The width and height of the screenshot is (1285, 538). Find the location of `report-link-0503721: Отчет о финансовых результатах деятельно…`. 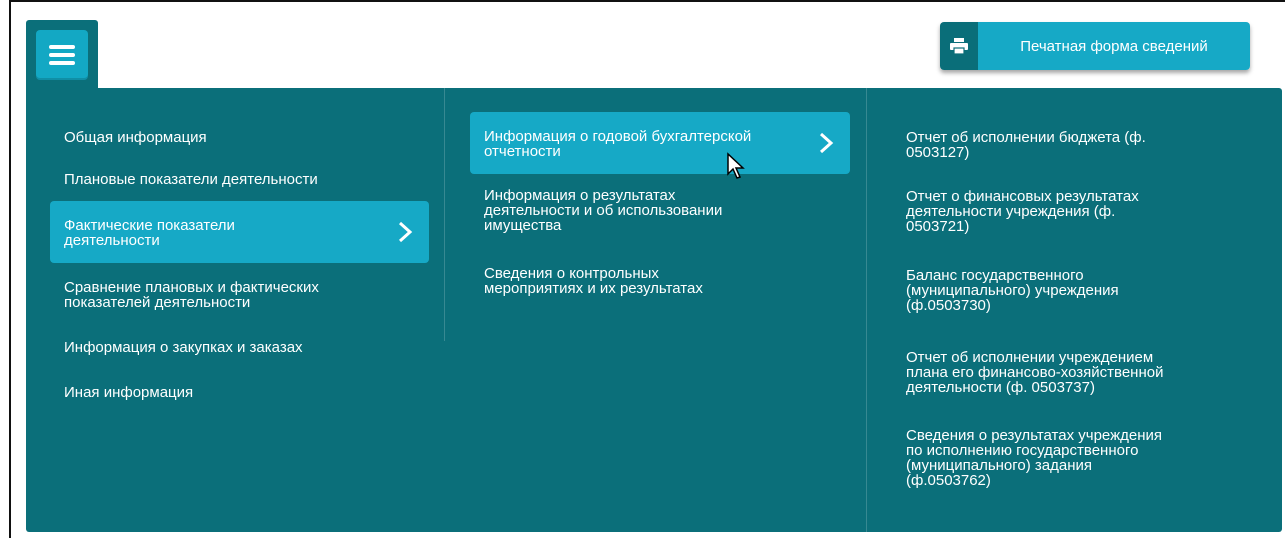

report-link-0503721: Отчет о финансовых результатах деятельно… is located at coordinates (1022, 211).